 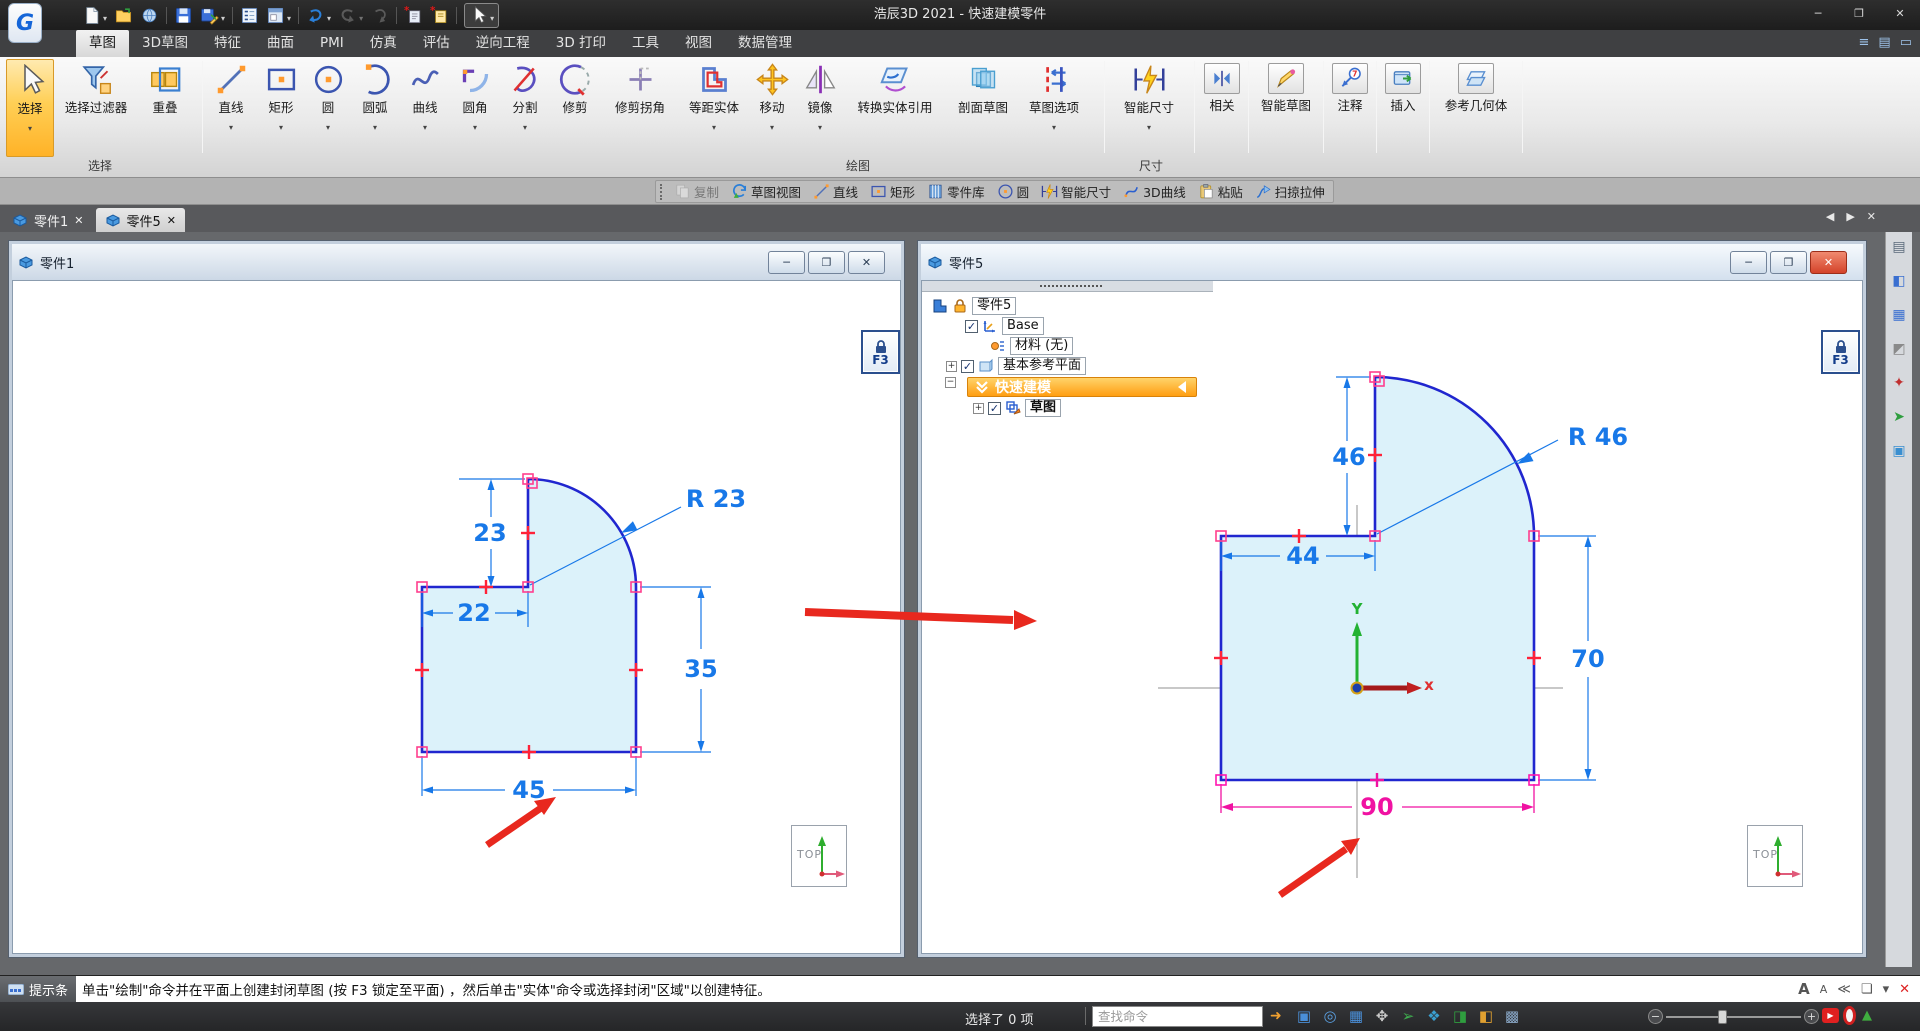 I want to click on display-panel-icon: ▣, so click(x=1899, y=451).